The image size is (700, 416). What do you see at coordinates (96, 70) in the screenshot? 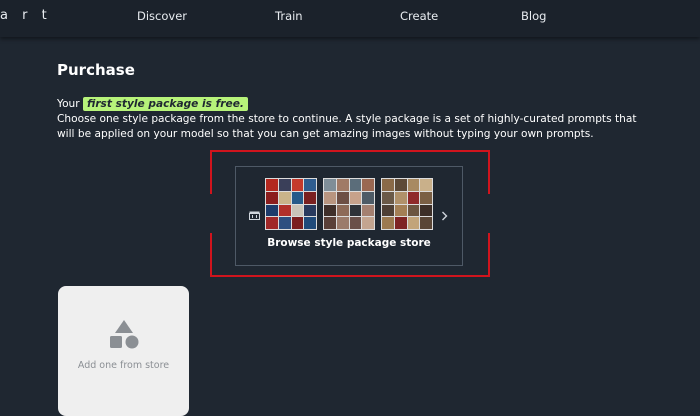
I see `page-title: Purchase` at bounding box center [96, 70].